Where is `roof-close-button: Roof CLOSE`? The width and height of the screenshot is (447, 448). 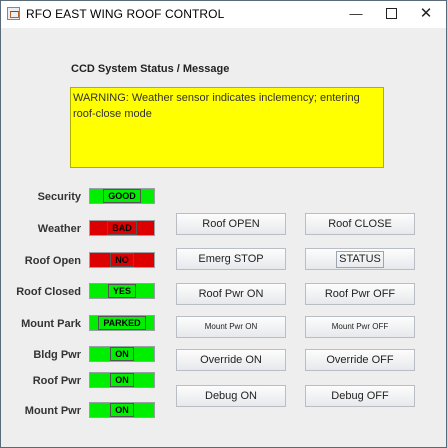
roof-close-button: Roof CLOSE is located at coordinates (360, 224).